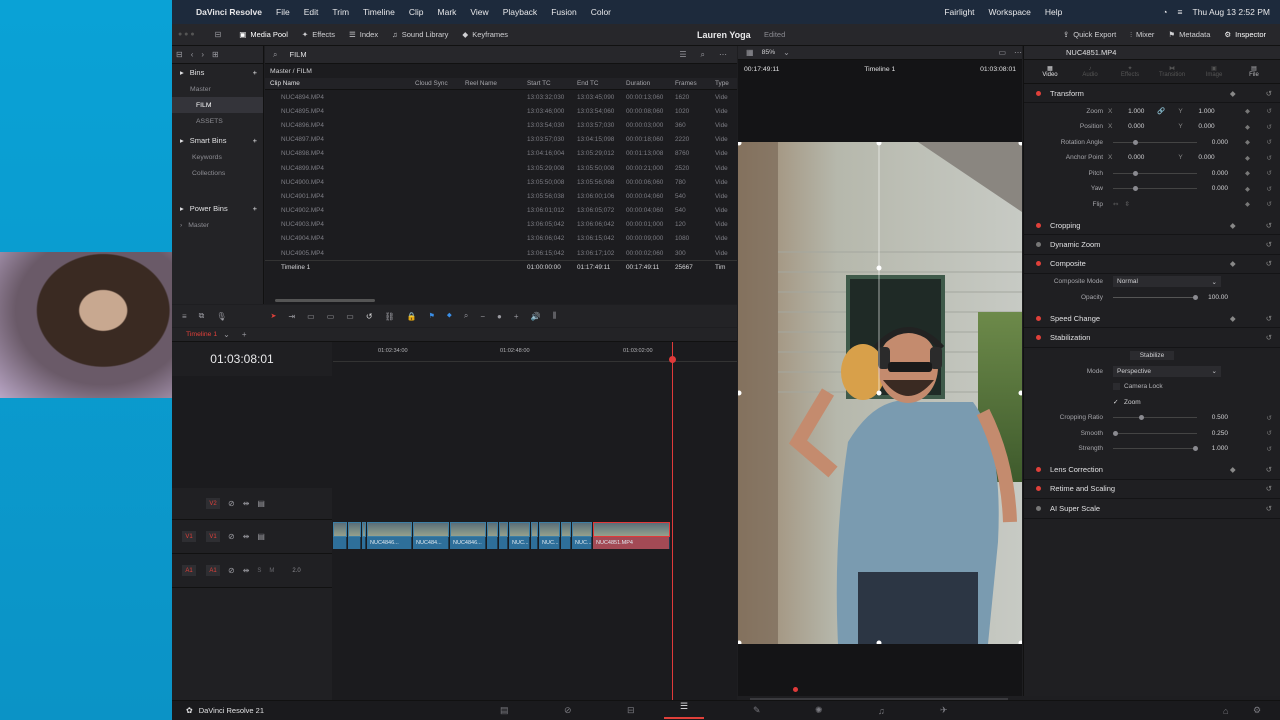 This screenshot has width=1280, height=720. I want to click on stabilize-button: Stabilize, so click(1152, 356).